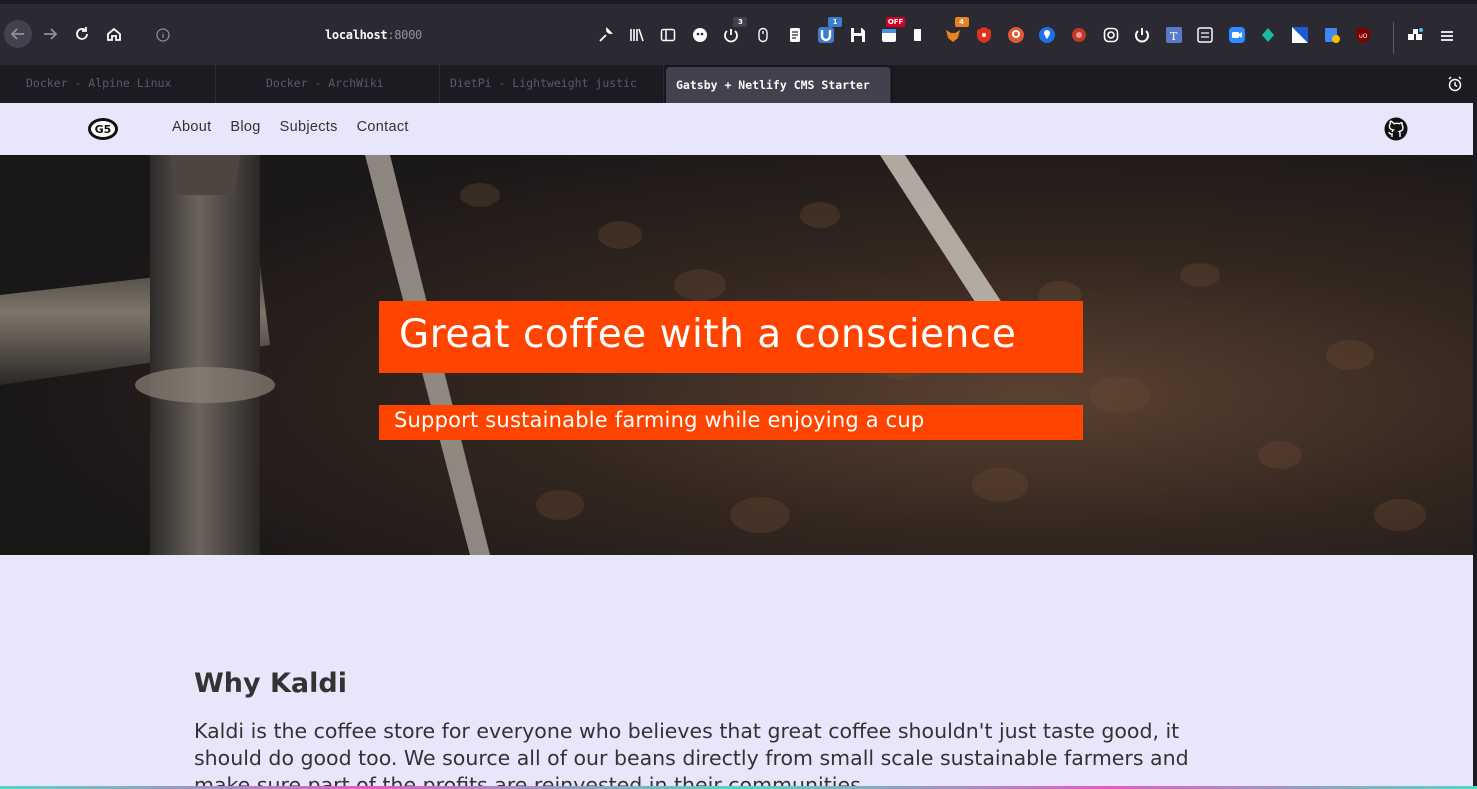  I want to click on svg-text: T, so click(1174, 36).